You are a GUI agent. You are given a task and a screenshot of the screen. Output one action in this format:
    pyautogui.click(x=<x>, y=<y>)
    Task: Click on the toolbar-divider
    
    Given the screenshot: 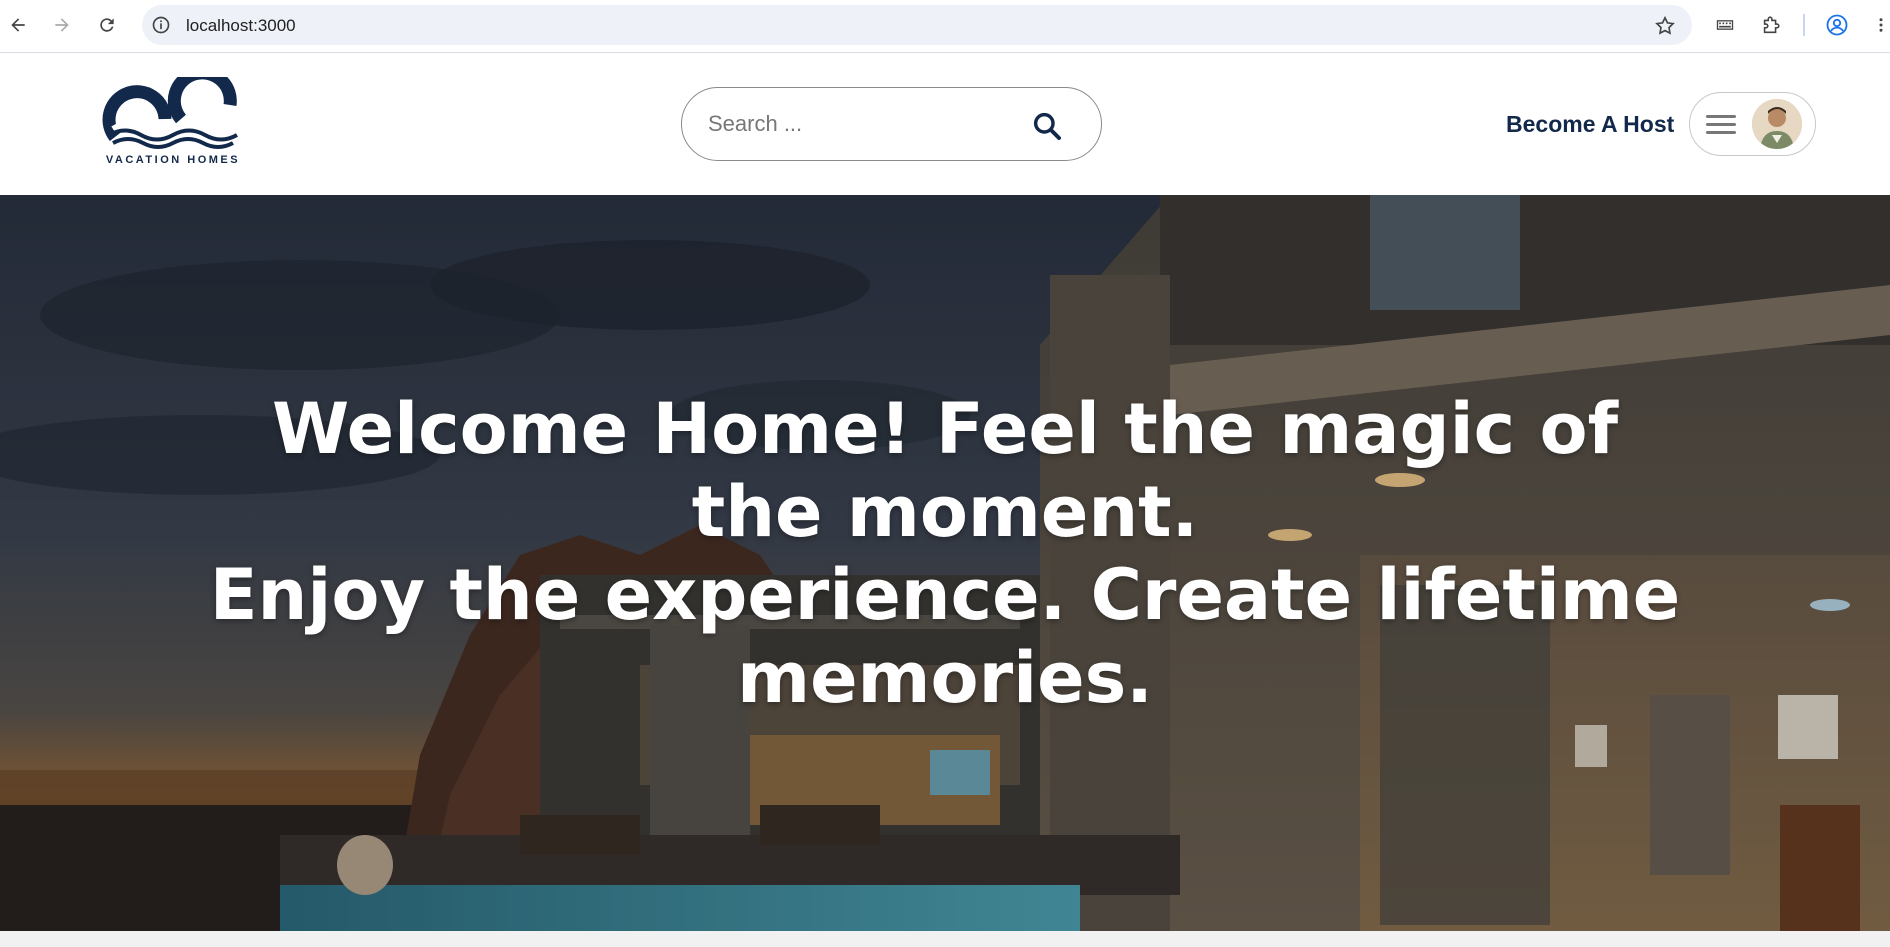 What is the action you would take?
    pyautogui.click(x=1804, y=25)
    